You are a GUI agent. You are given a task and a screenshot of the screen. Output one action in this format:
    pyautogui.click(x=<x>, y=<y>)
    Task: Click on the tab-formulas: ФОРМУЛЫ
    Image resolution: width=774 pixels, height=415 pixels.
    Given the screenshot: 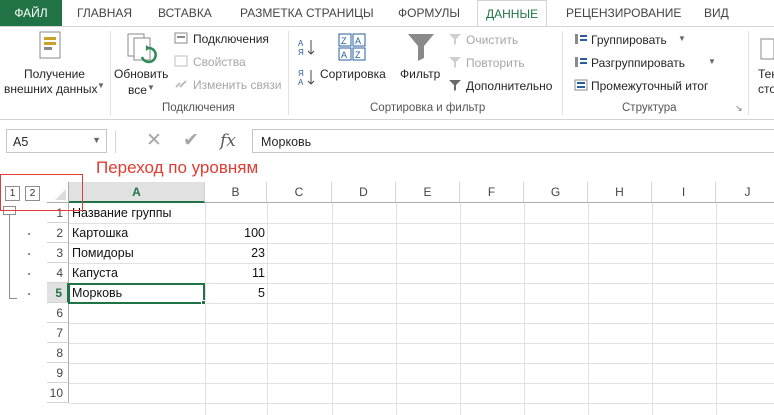 What is the action you would take?
    pyautogui.click(x=429, y=13)
    